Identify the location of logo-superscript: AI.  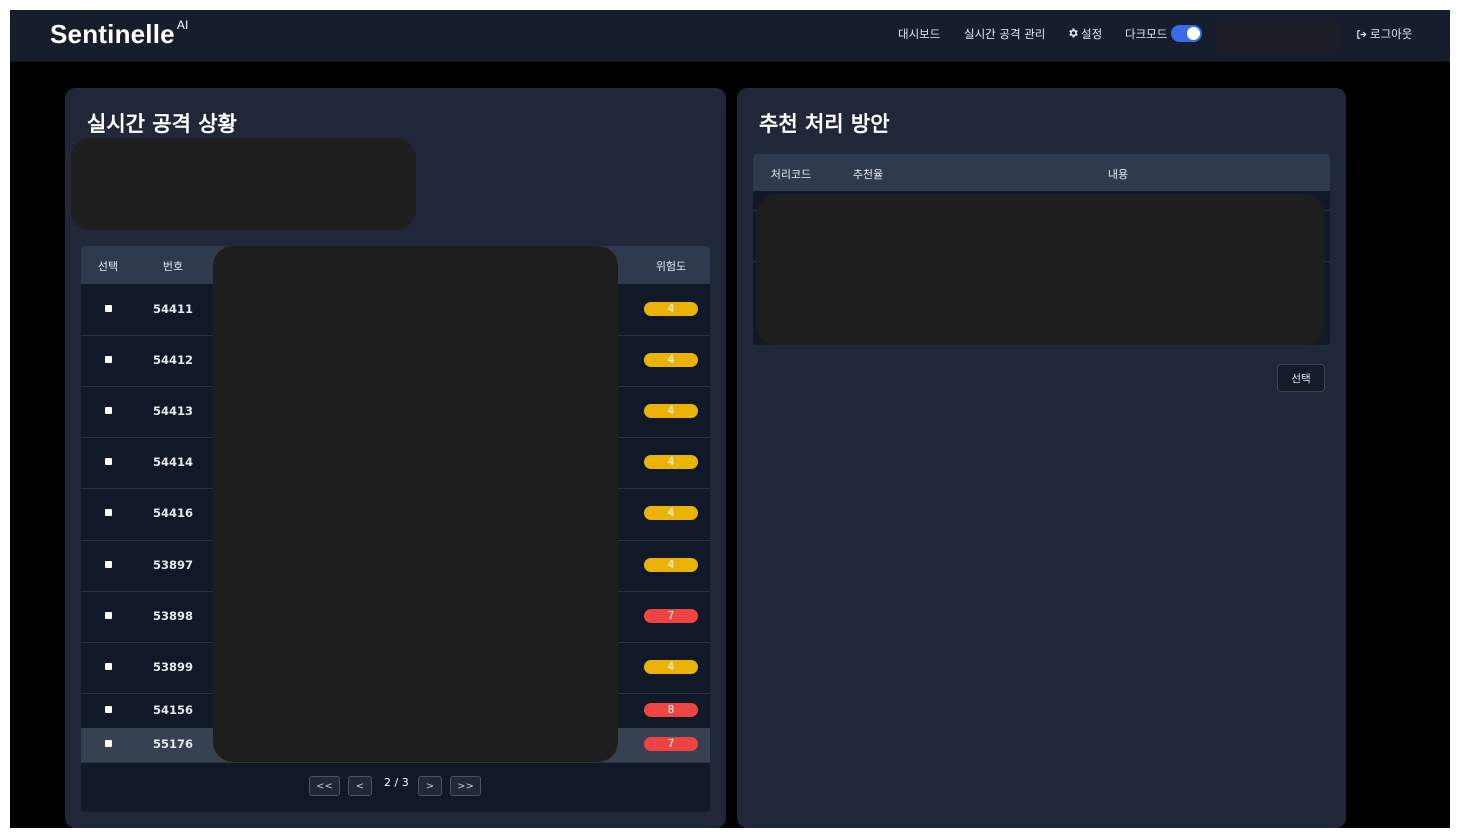
(182, 25).